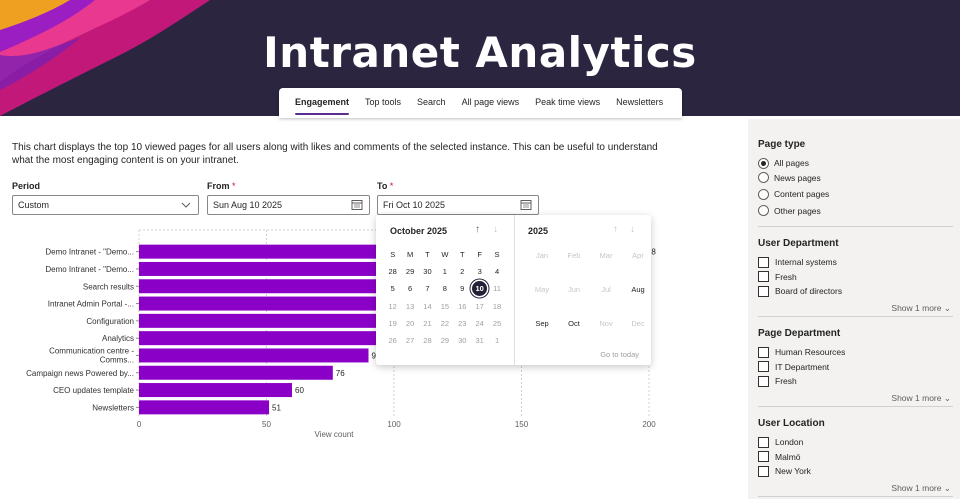  Describe the element at coordinates (26, 186) in the screenshot. I see `period-label: Period` at that location.